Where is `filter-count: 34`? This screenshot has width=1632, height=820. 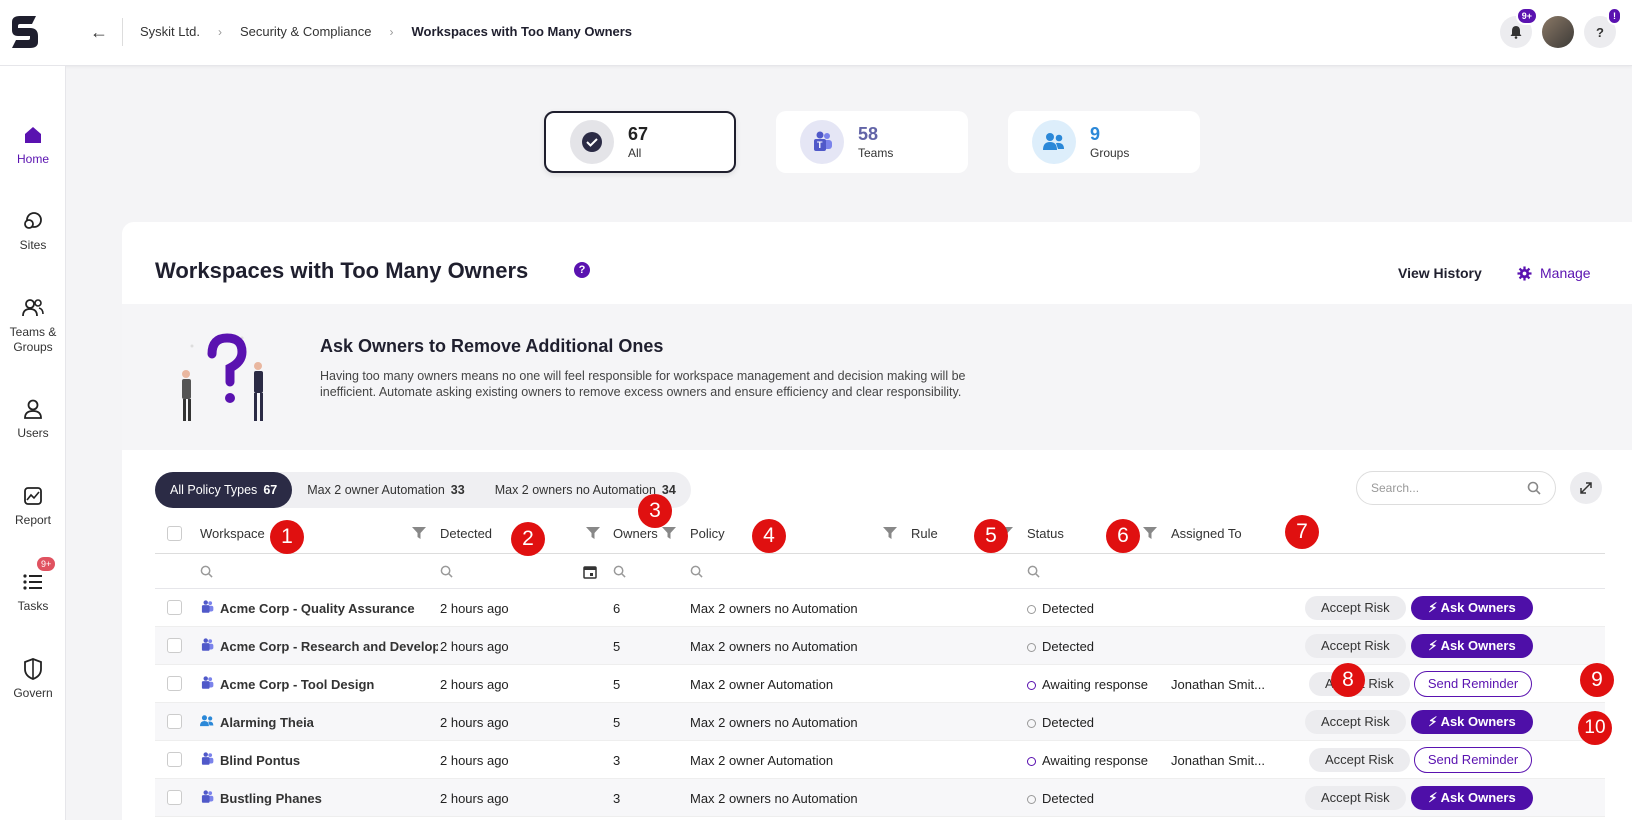 filter-count: 34 is located at coordinates (668, 490).